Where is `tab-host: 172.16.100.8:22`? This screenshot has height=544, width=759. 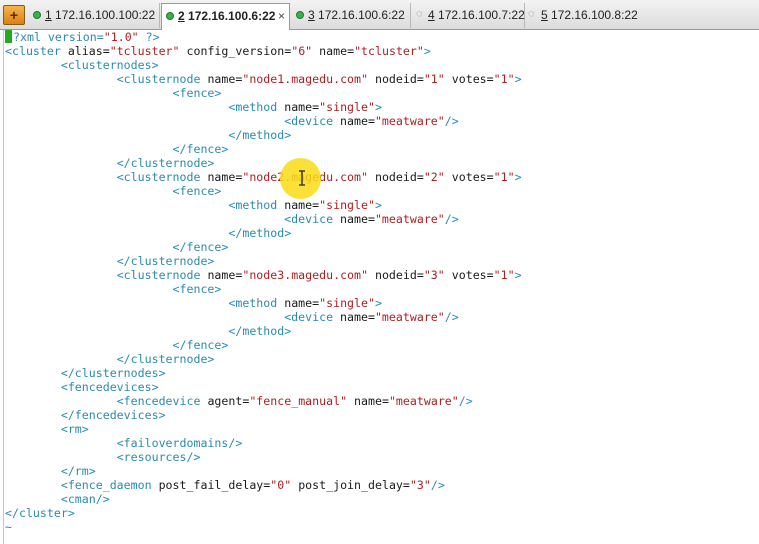
tab-host: 172.16.100.8:22 is located at coordinates (594, 15).